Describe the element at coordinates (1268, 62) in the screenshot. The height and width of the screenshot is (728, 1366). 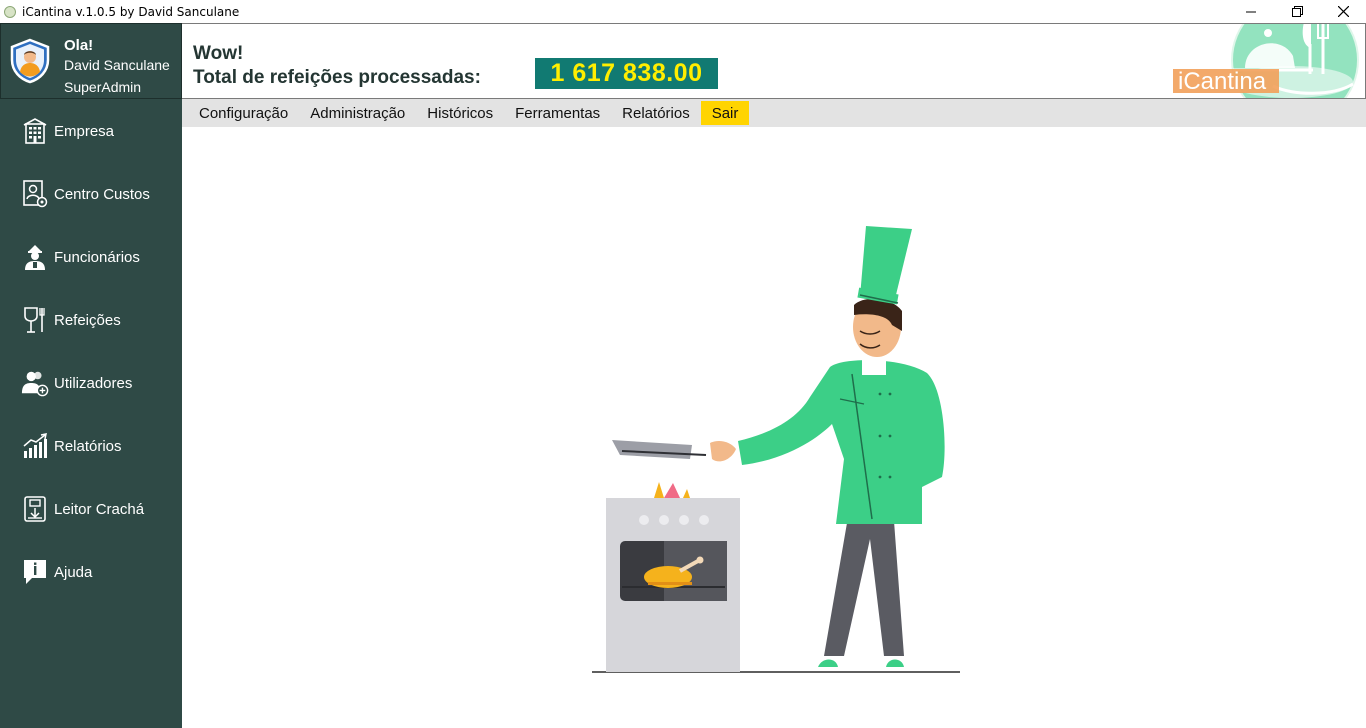
I see `icantina-logo: iCantina` at that location.